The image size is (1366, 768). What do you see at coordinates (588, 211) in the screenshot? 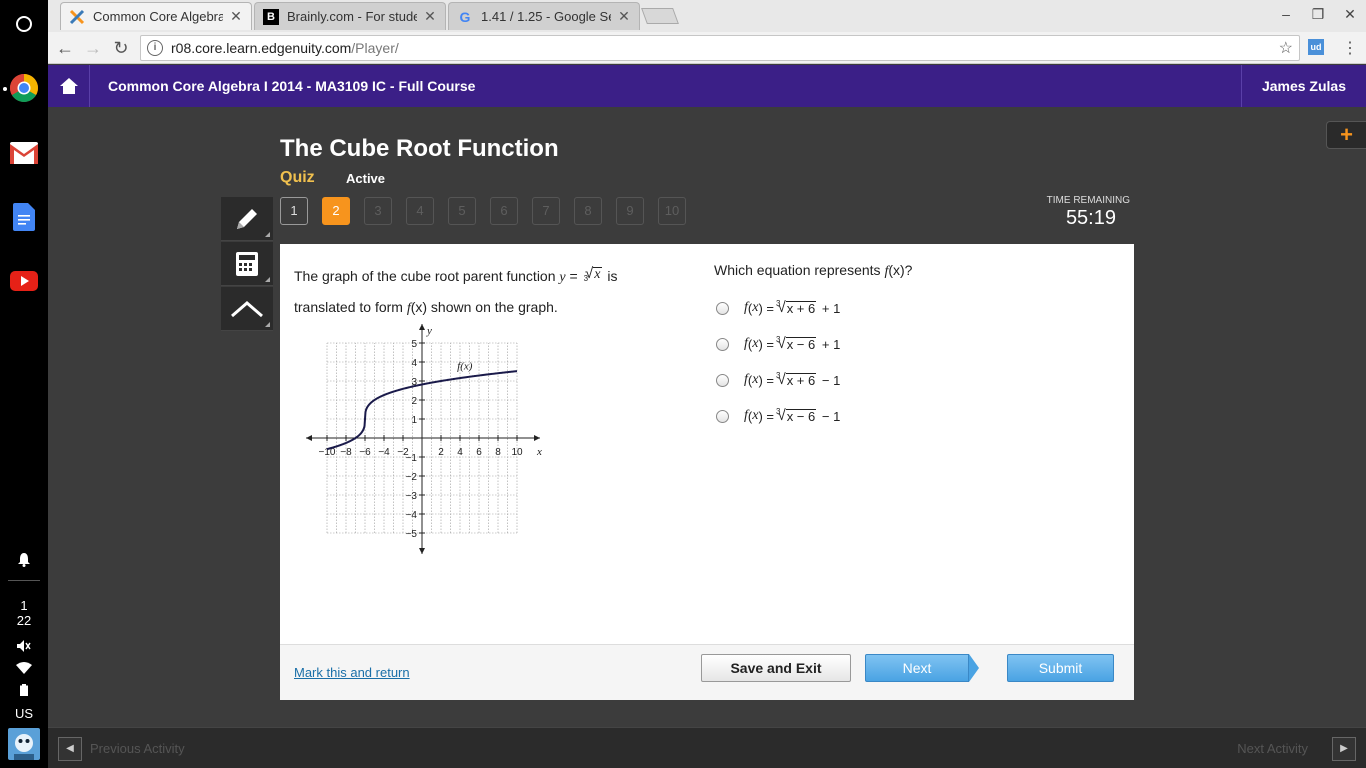
I see `question-nav-8: 8` at bounding box center [588, 211].